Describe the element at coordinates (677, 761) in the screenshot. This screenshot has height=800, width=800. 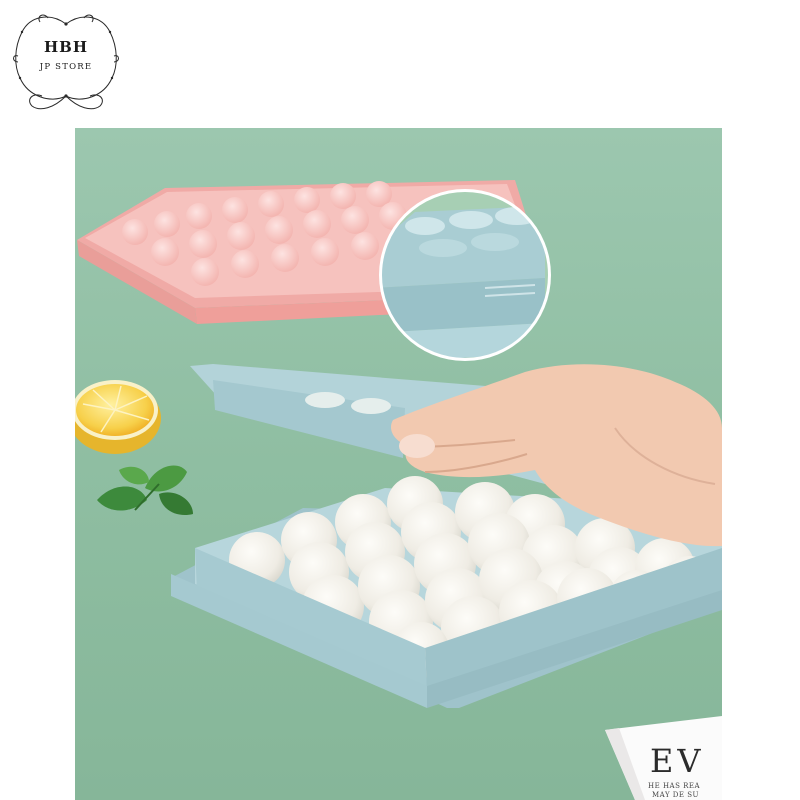
I see `magazine-headline: EV` at that location.